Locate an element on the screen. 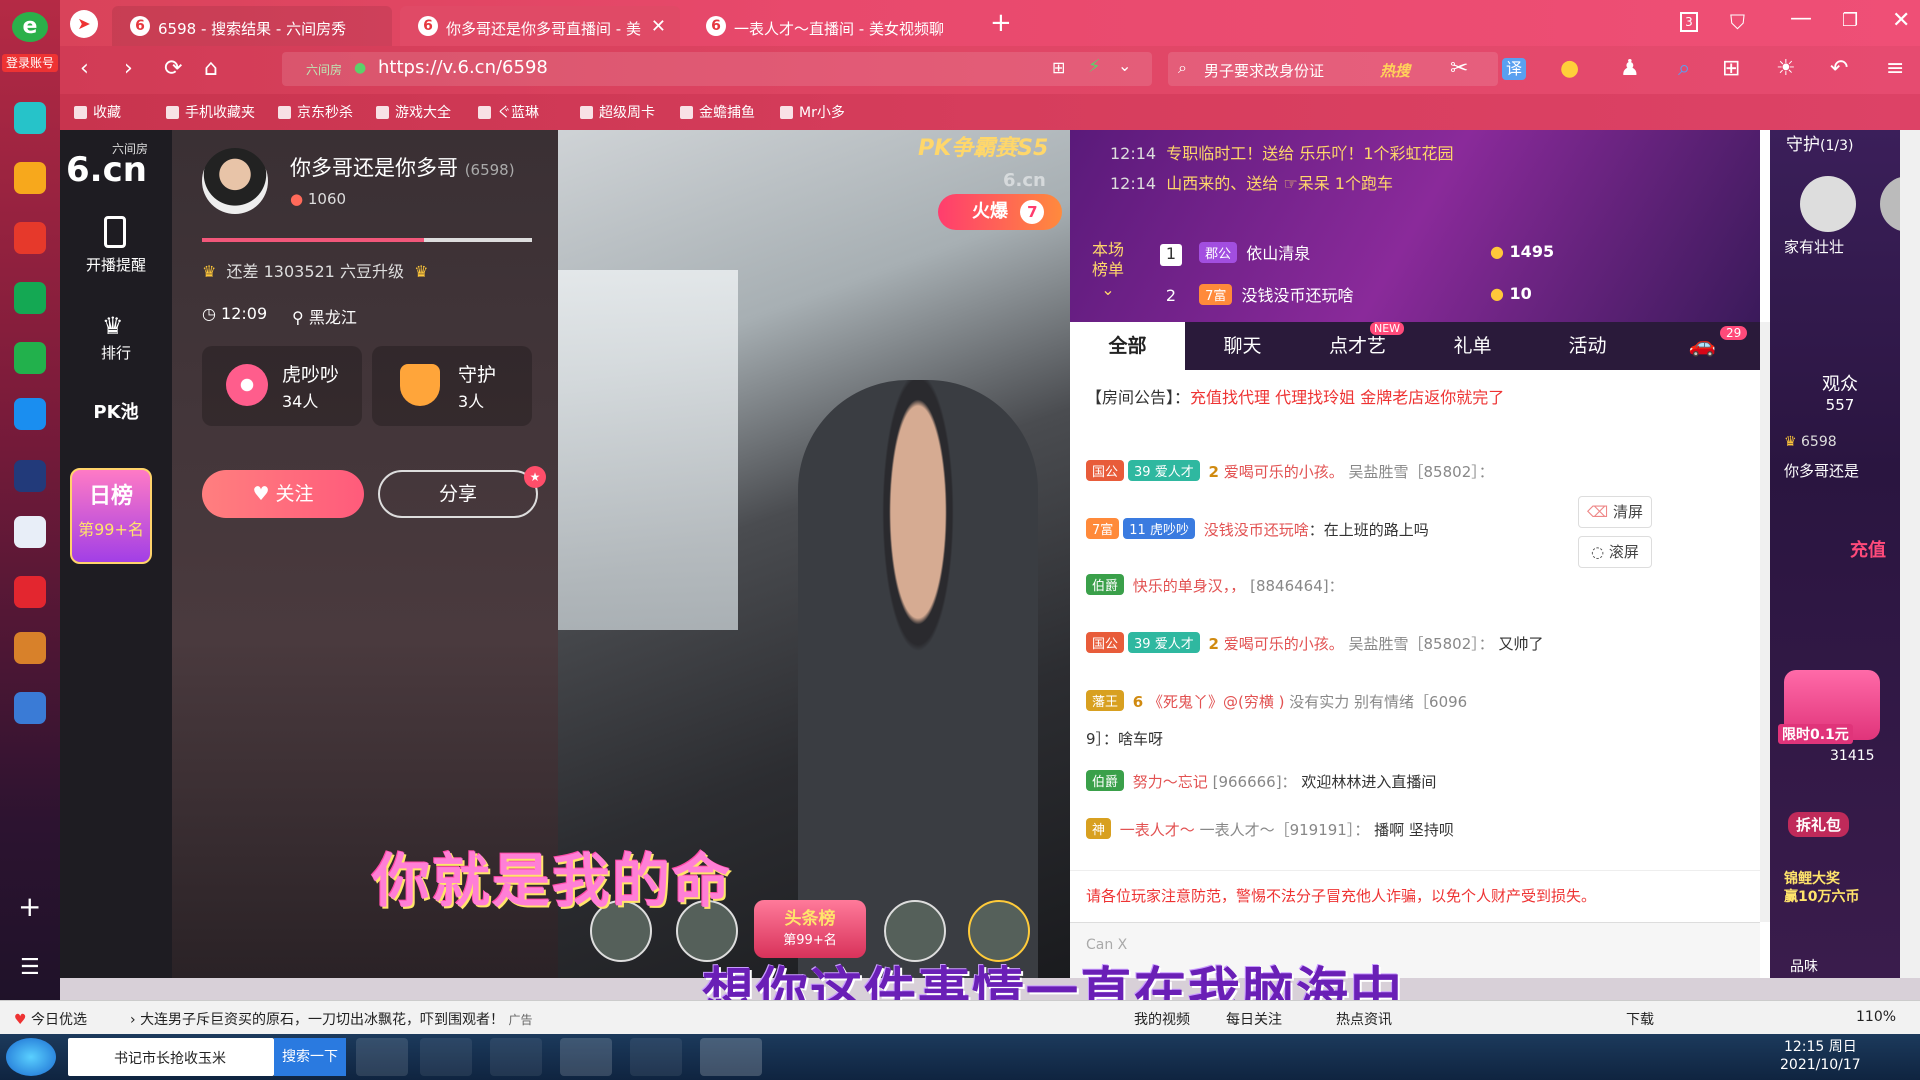 The width and height of the screenshot is (1920, 1080). taskbar-app-k is located at coordinates (382, 1057).